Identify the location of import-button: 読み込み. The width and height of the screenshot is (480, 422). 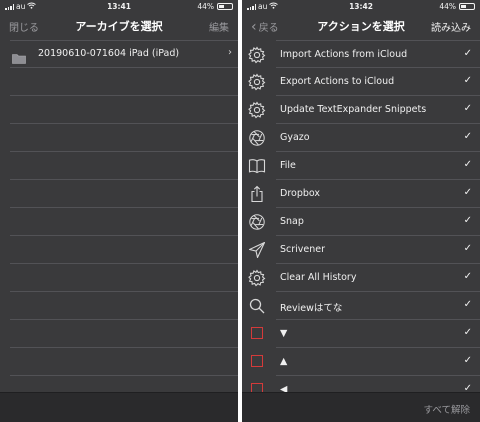
(451, 26).